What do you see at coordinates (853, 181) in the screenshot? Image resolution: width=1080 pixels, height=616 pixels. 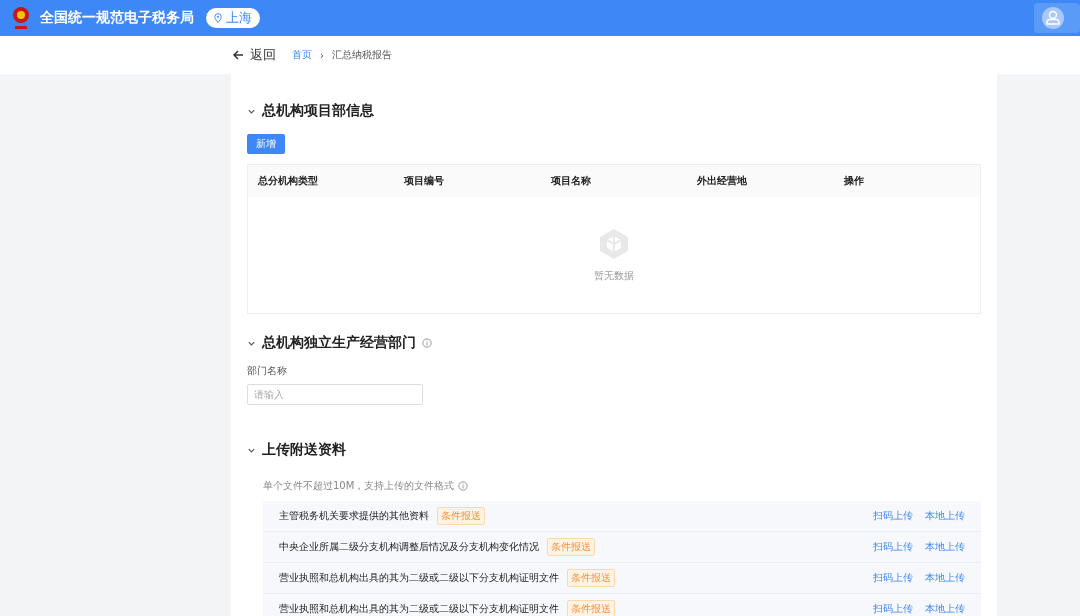 I see `column-header: 操作` at bounding box center [853, 181].